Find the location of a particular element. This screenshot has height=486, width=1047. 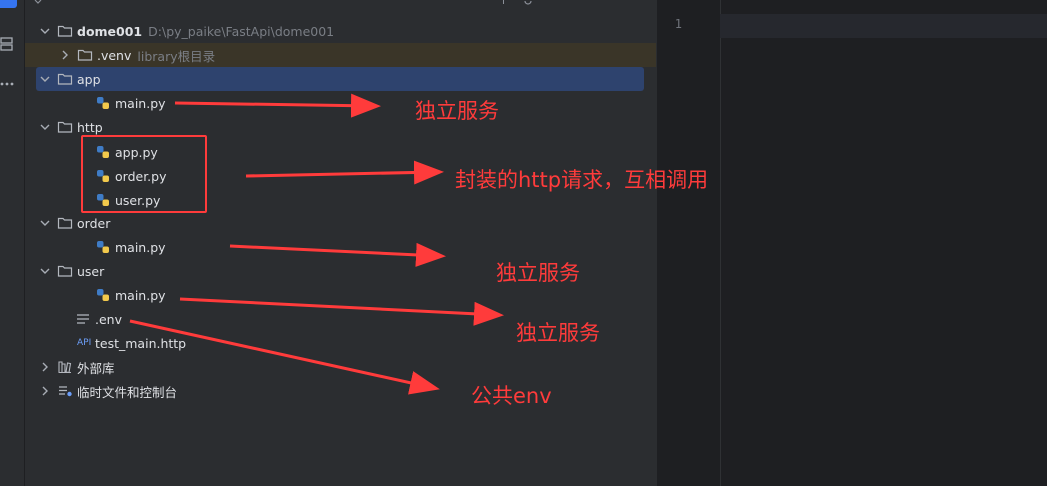

root-folder-path: D:\py_paike\FastApi\dome001 is located at coordinates (241, 31).